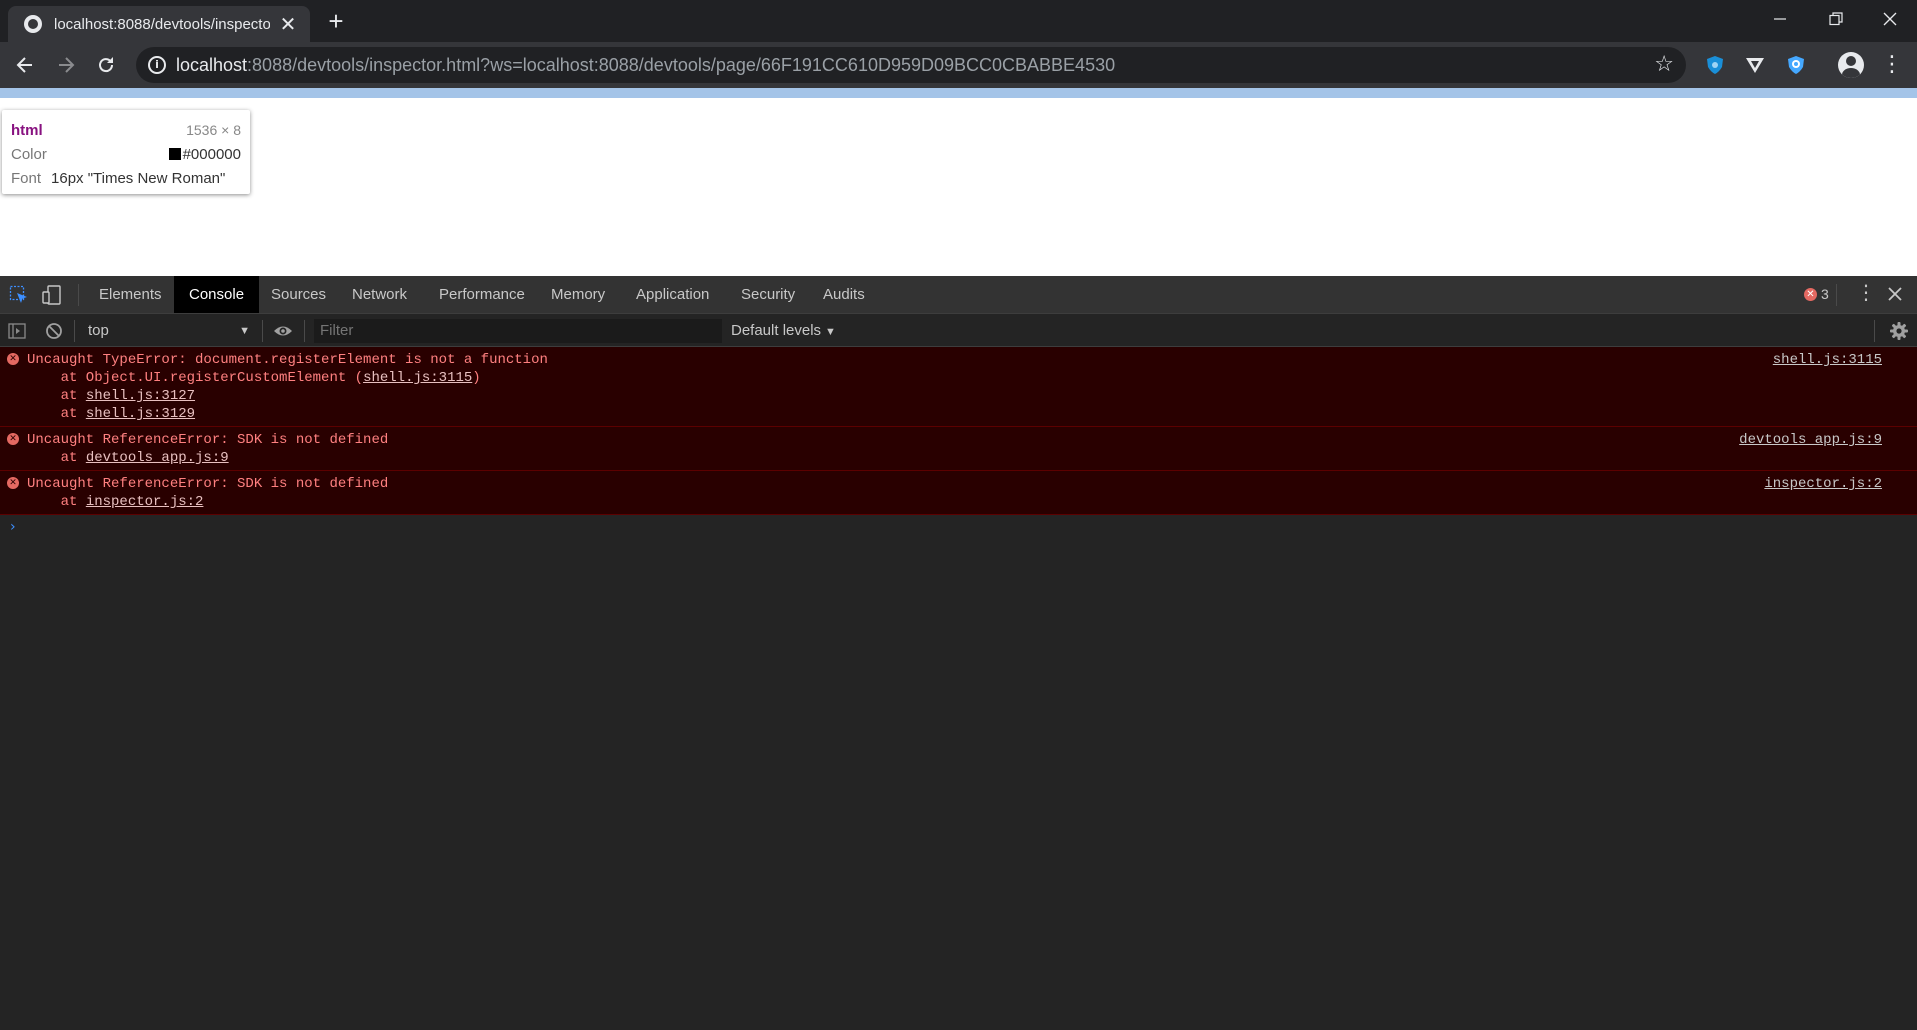 The height and width of the screenshot is (1030, 1917). I want to click on stack-frame: at inspector.js:2, so click(115, 502).